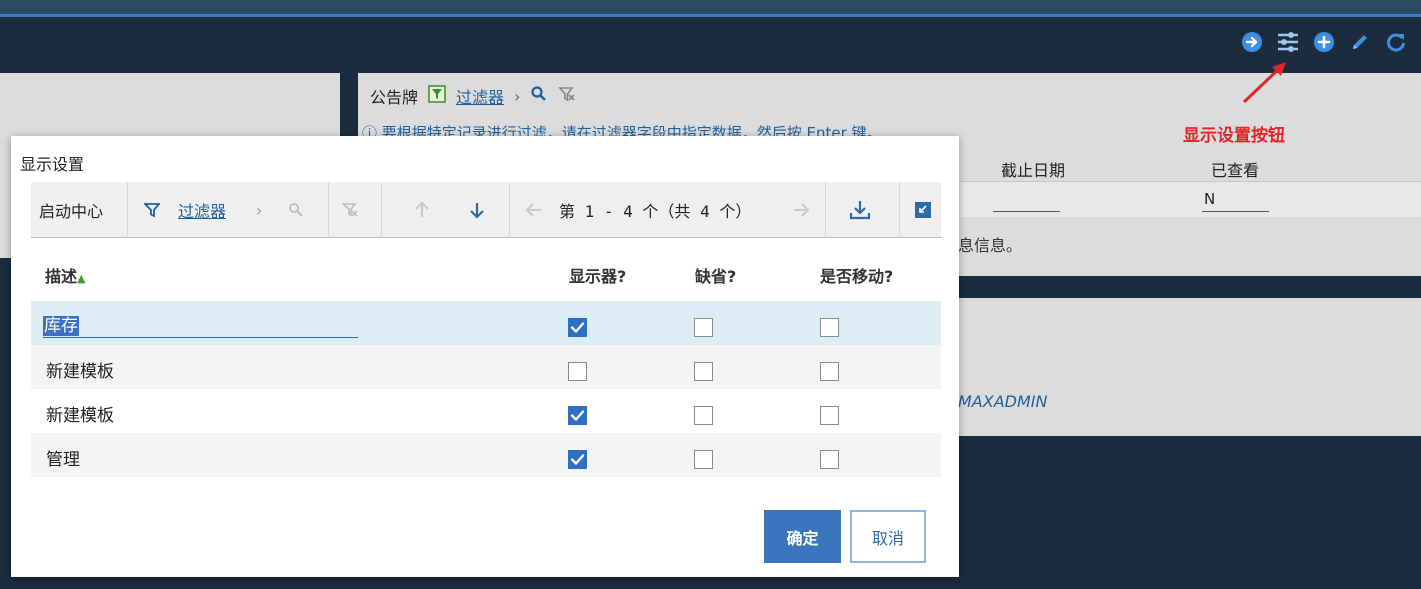 This screenshot has width=1421, height=589. Describe the element at coordinates (202, 210) in the screenshot. I see `dialog-filter-link: 过滤器` at that location.